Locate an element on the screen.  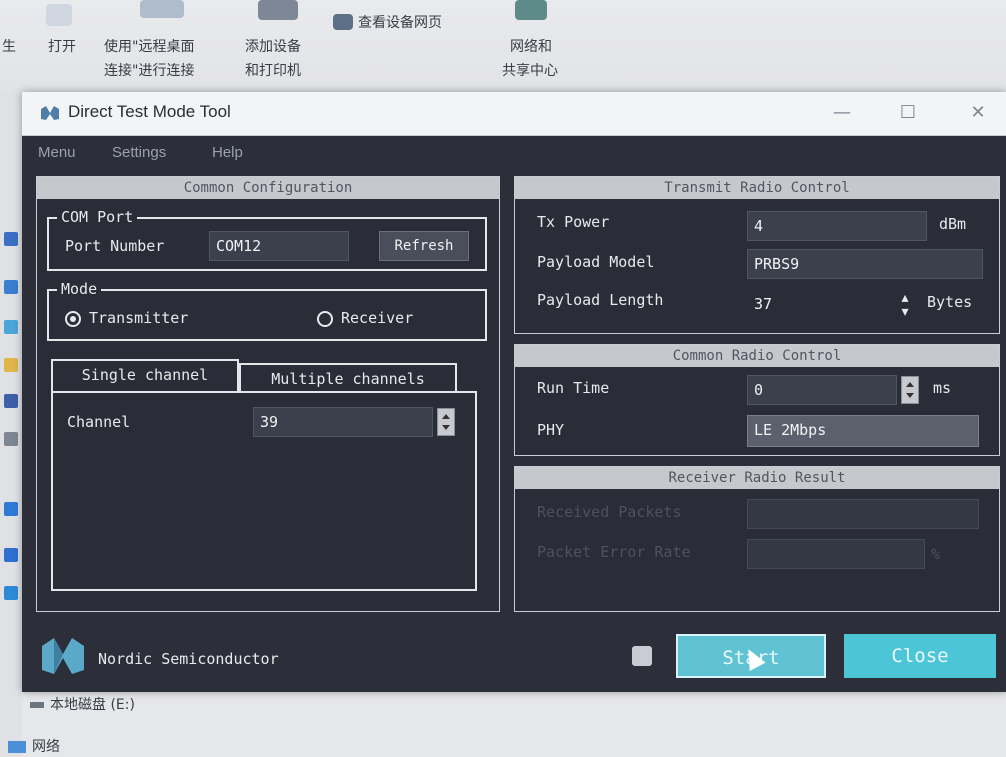
nav-icon-disk is located at coordinates (11, 593).